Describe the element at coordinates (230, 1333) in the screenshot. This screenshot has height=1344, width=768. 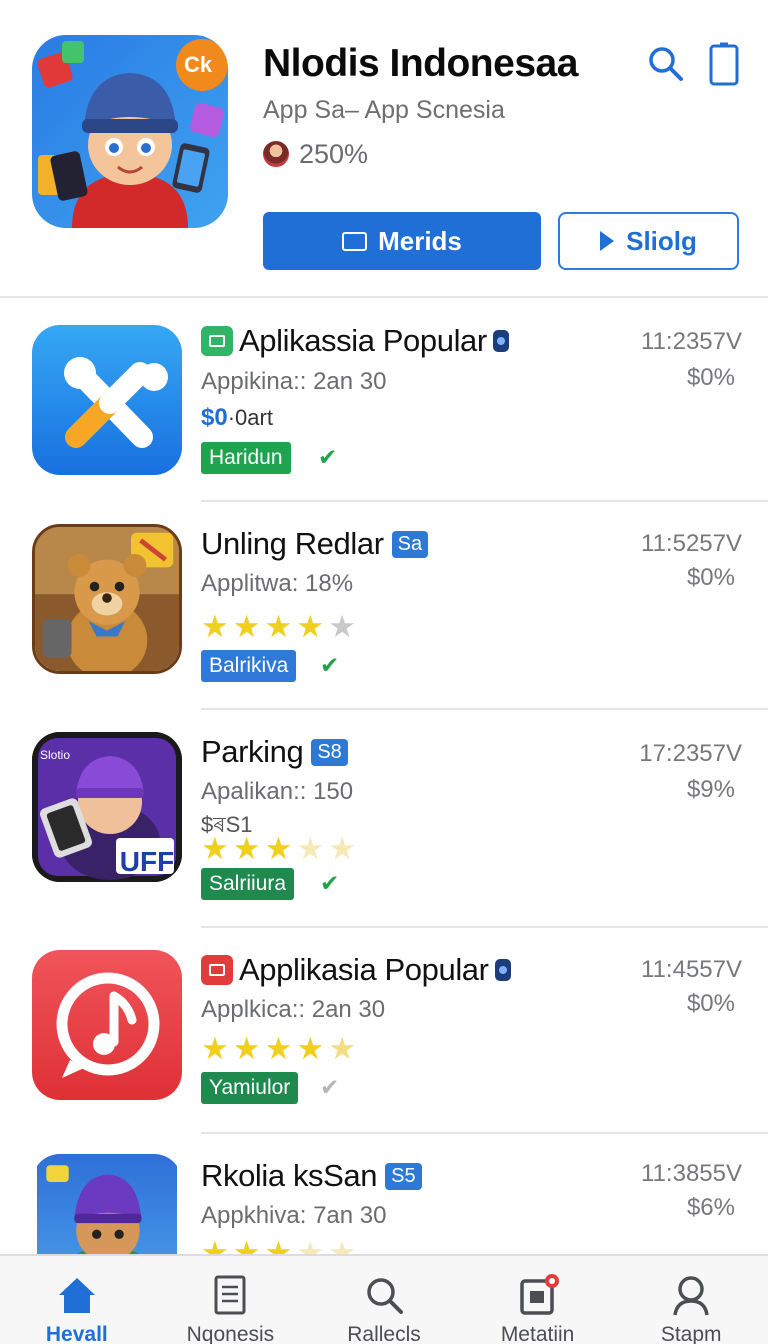
I see `nav-label: Nqonesis` at that location.